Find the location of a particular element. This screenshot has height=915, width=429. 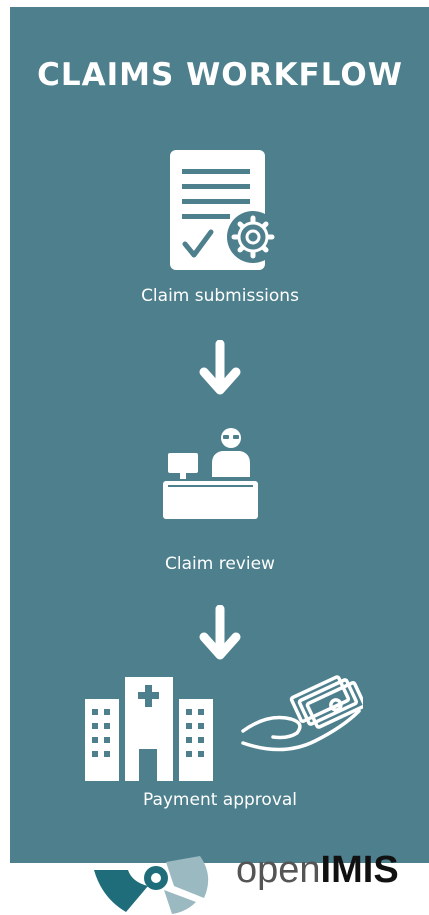

reviewer-desk-icon is located at coordinates (210, 473).